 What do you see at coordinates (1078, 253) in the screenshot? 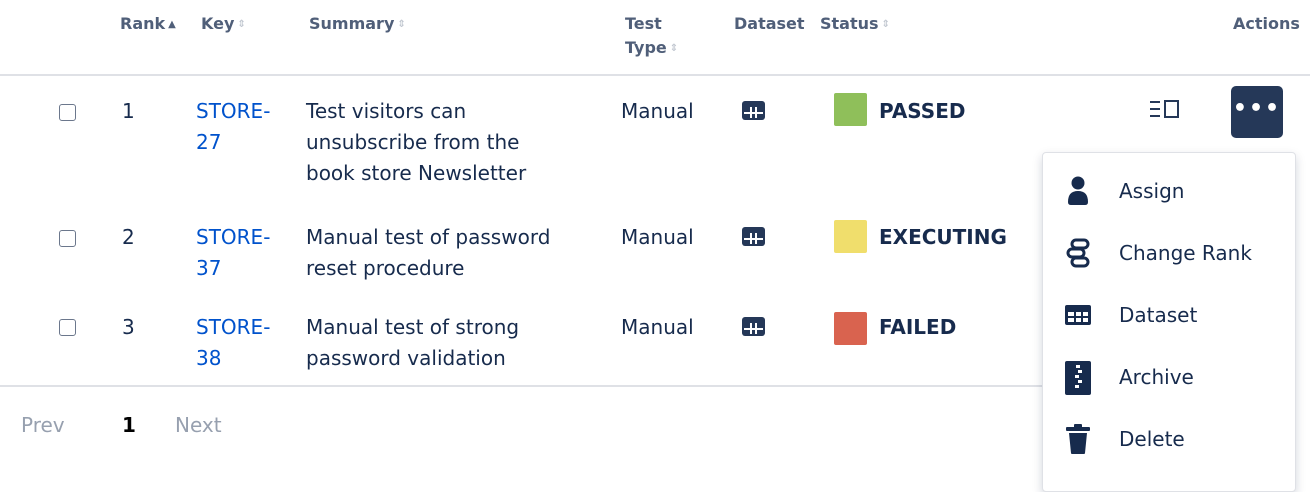
I see `rank-icon` at bounding box center [1078, 253].